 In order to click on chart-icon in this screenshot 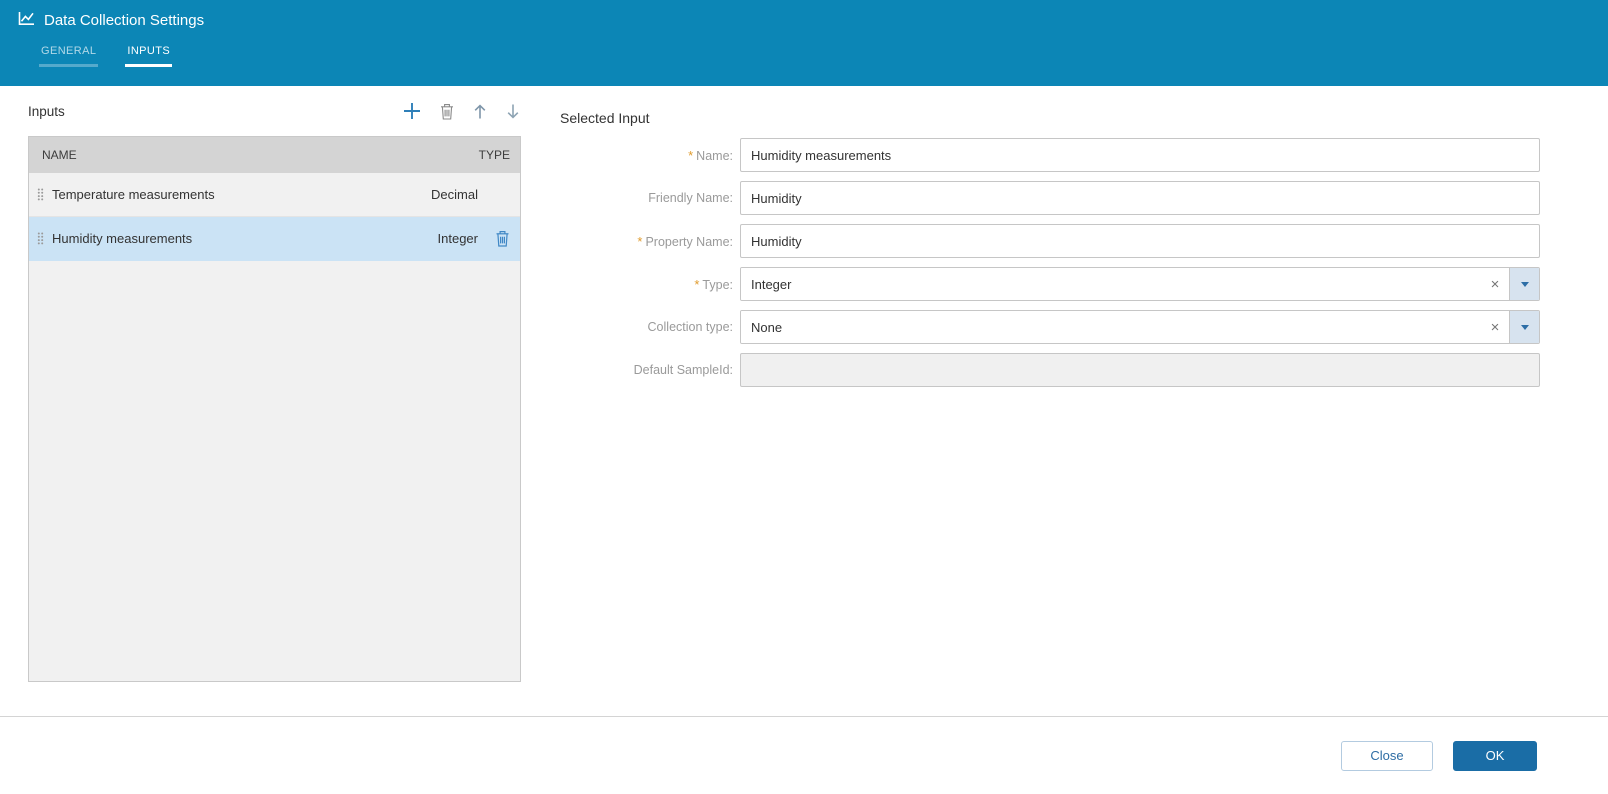, I will do `click(26, 20)`.